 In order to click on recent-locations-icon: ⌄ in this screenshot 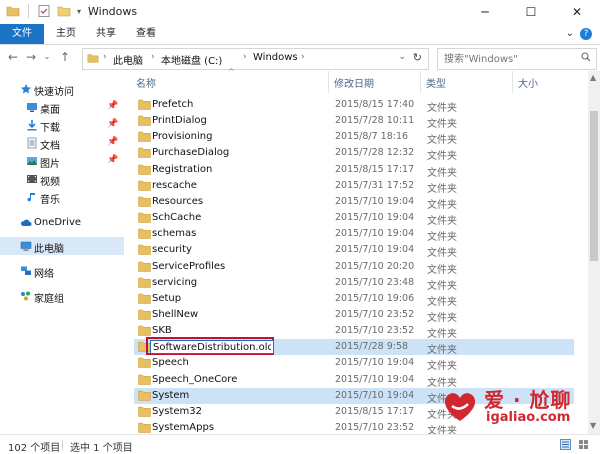, I will do `click(47, 57)`.